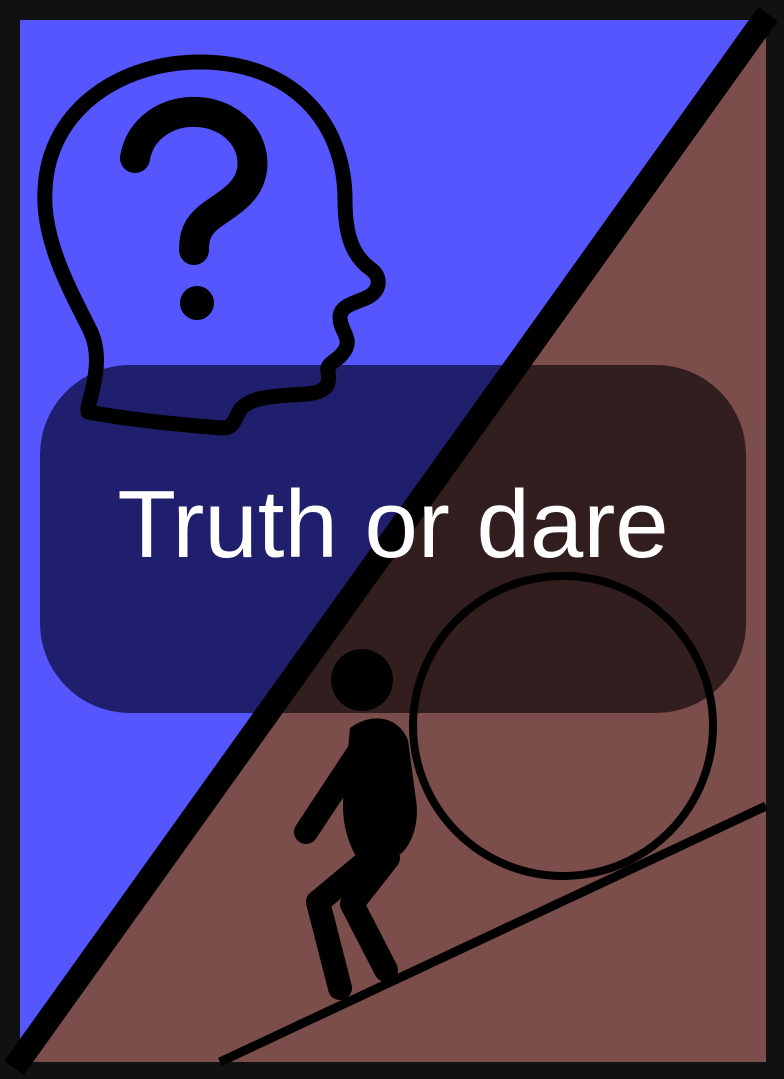 The height and width of the screenshot is (1079, 784). I want to click on card-title: Truth or dare, so click(393, 524).